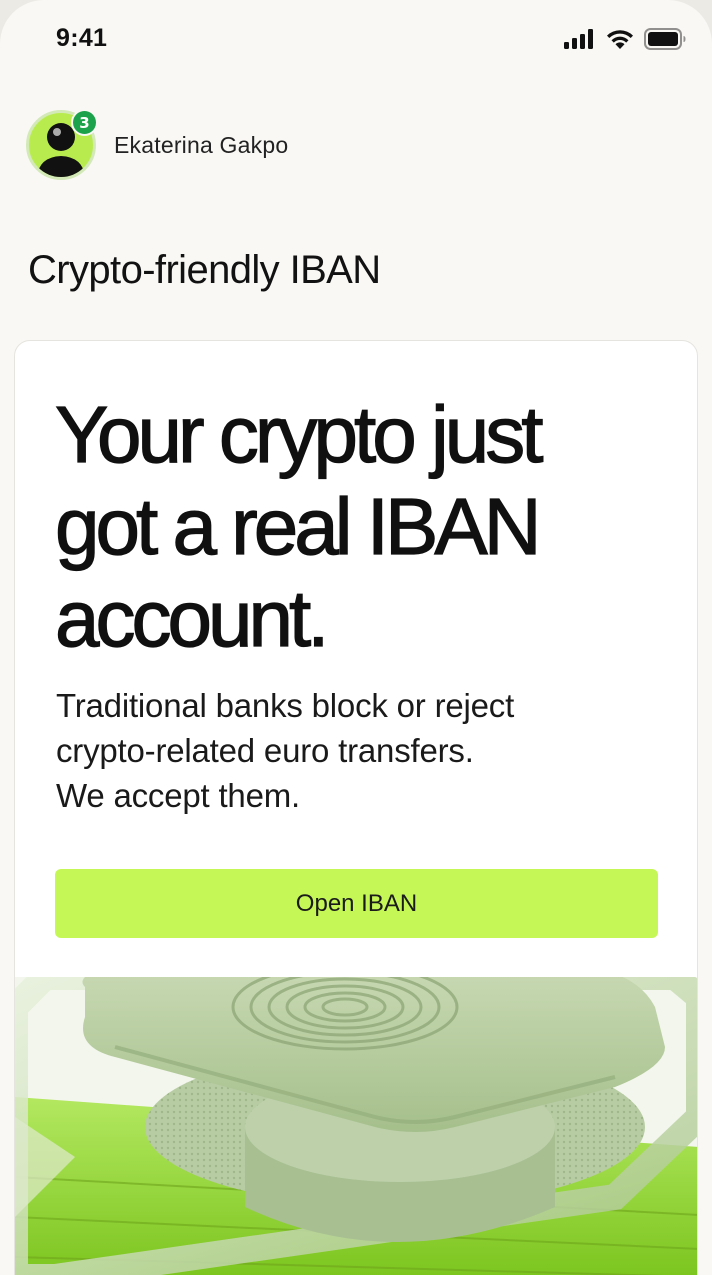  What do you see at coordinates (356, 40) in the screenshot?
I see `status-bar: 9:41` at bounding box center [356, 40].